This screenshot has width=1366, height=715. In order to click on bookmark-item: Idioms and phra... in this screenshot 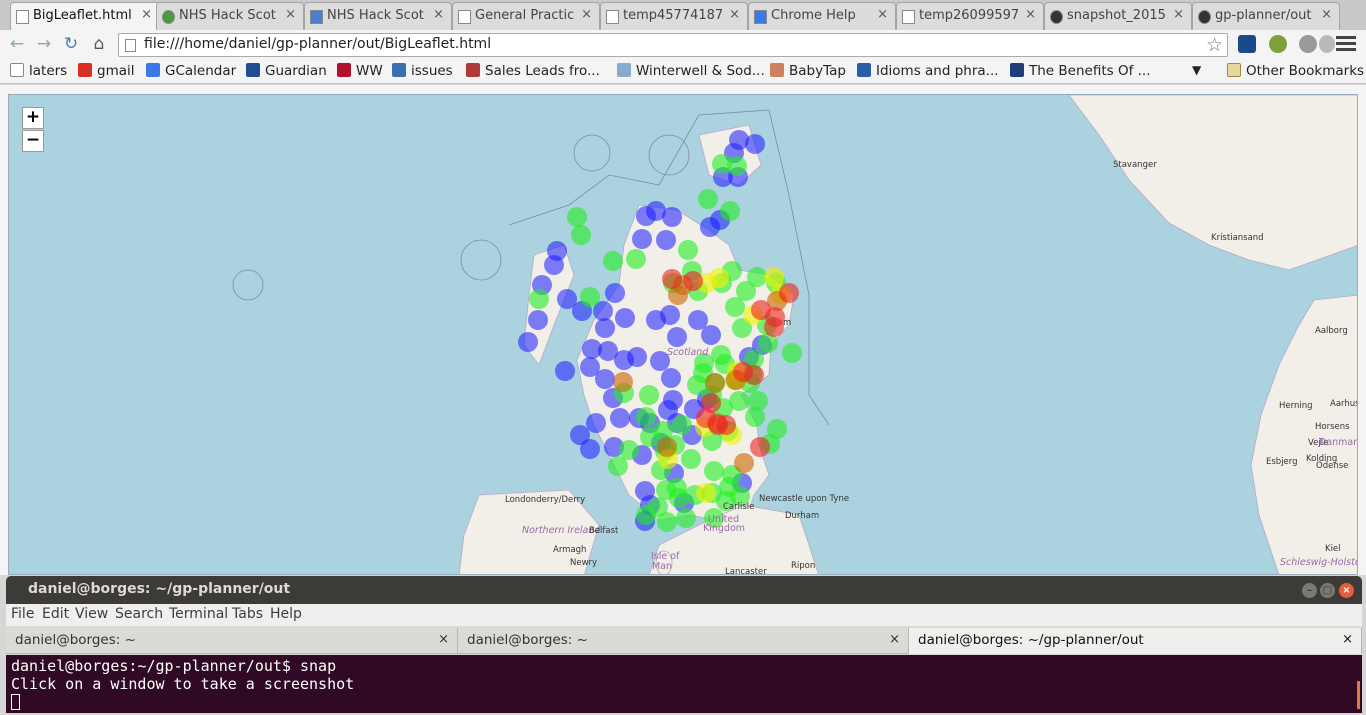, I will do `click(928, 71)`.